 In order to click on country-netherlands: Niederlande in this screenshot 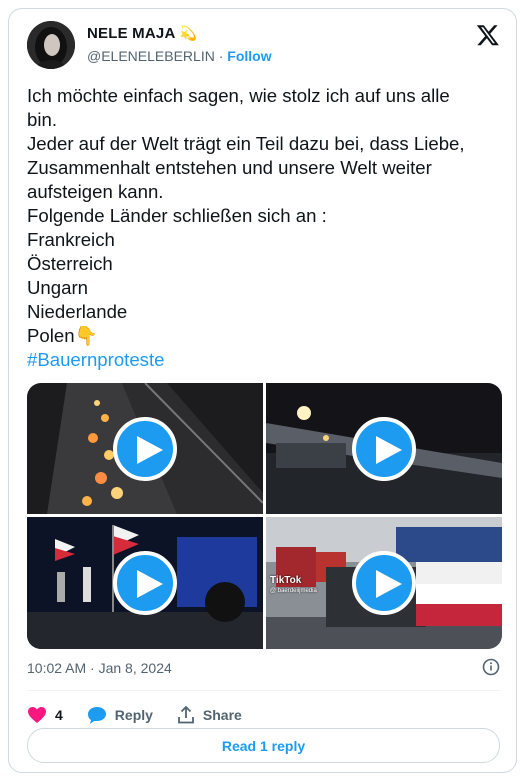, I will do `click(77, 311)`.